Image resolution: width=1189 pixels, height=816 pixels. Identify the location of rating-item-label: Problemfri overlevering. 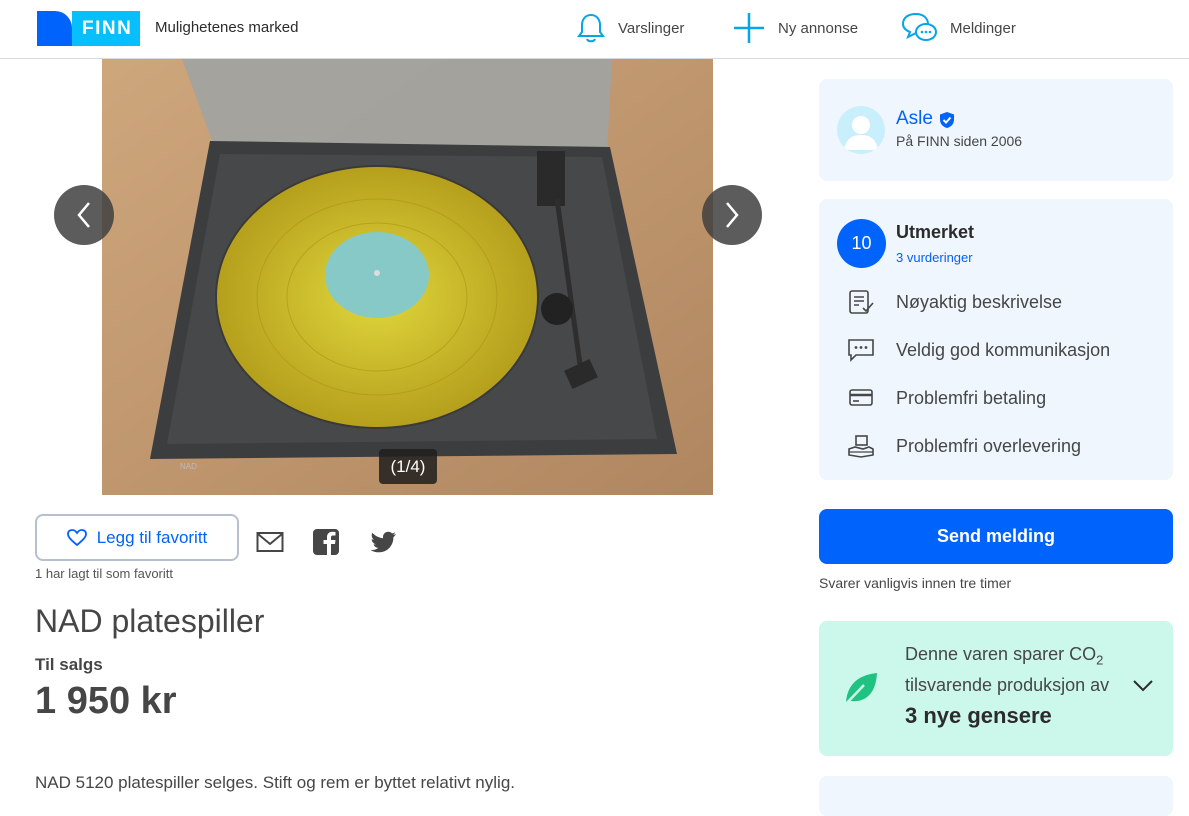
(989, 445).